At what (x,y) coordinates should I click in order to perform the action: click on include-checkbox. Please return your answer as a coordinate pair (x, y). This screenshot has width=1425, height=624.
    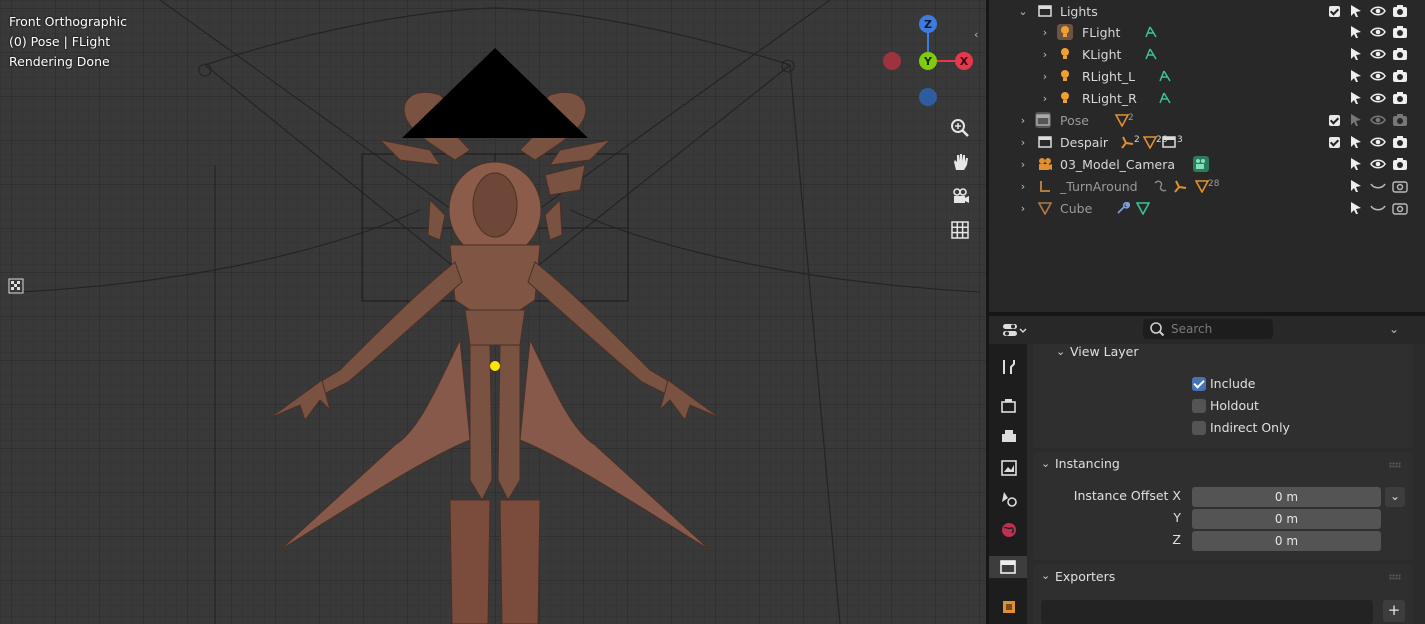
    Looking at the image, I should click on (1199, 384).